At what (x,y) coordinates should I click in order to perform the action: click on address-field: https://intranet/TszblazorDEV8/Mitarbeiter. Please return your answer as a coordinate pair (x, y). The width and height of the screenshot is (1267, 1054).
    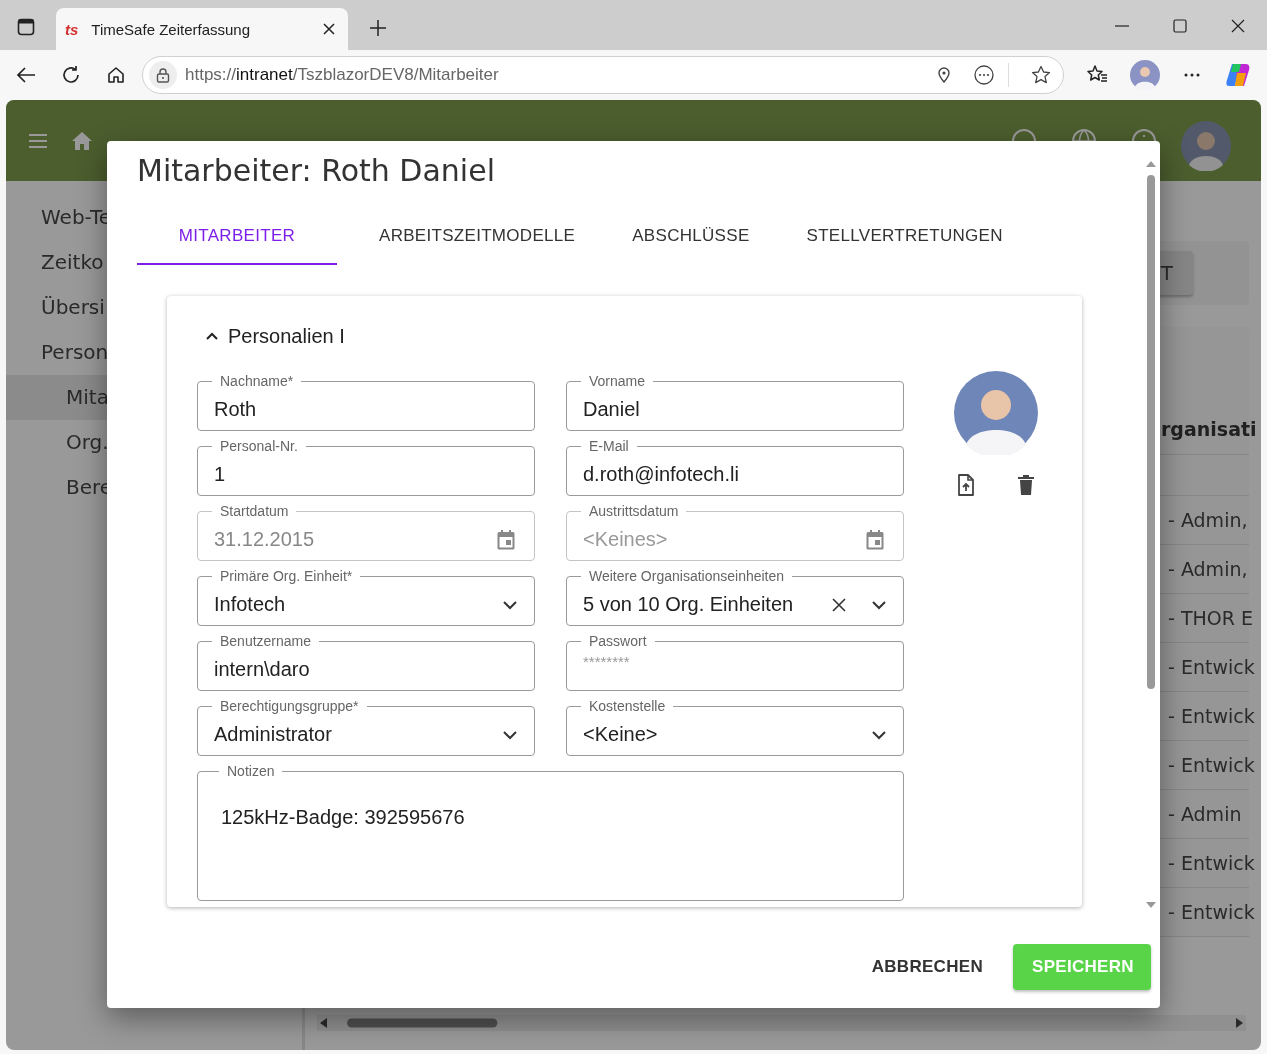
    Looking at the image, I should click on (603, 75).